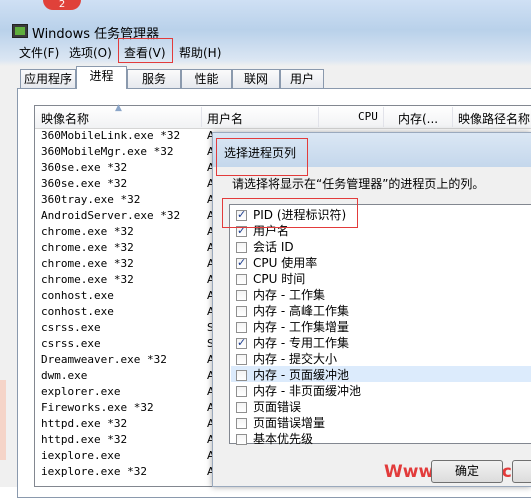 The image size is (531, 498). Describe the element at coordinates (302, 78) in the screenshot. I see `tab-users: 用户` at that location.